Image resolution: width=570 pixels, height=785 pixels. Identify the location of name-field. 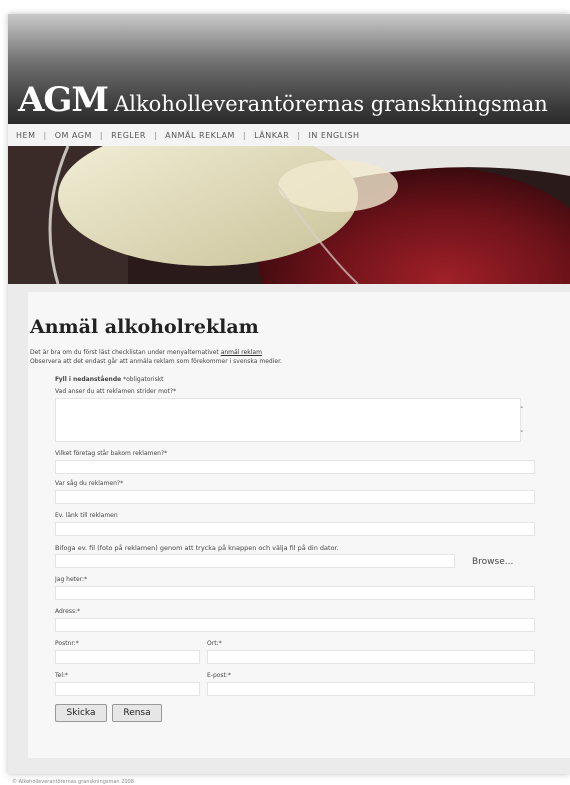
(295, 593).